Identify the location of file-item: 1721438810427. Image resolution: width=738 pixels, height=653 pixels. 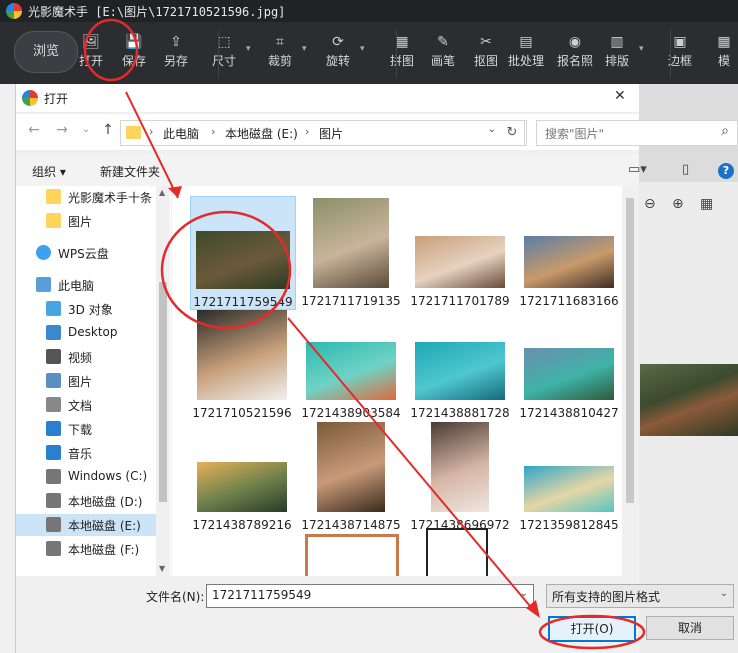
(569, 364).